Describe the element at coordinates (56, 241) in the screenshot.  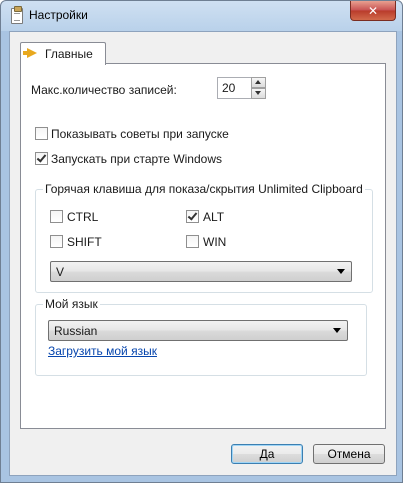
I see `shift-checkbox` at that location.